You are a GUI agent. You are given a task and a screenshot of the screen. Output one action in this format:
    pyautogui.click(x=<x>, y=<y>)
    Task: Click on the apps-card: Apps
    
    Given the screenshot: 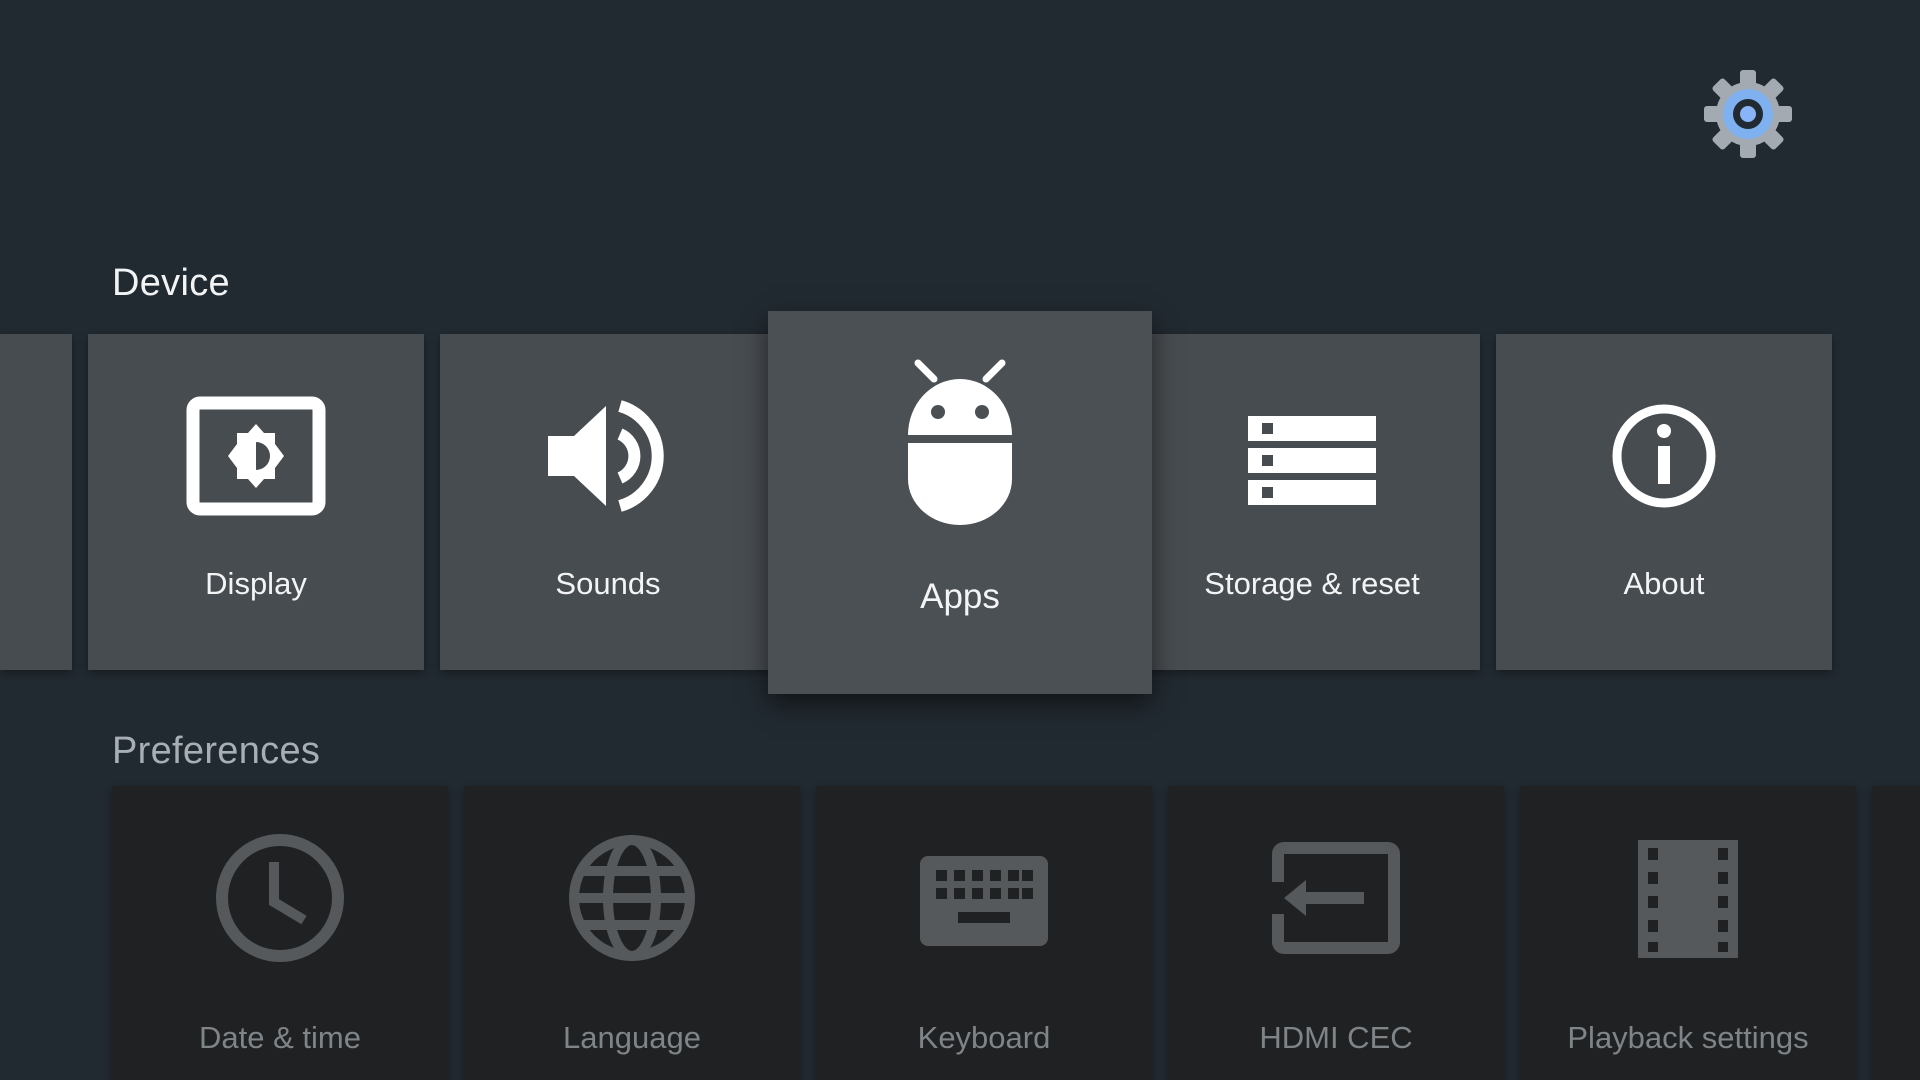 What is the action you would take?
    pyautogui.click(x=960, y=502)
    